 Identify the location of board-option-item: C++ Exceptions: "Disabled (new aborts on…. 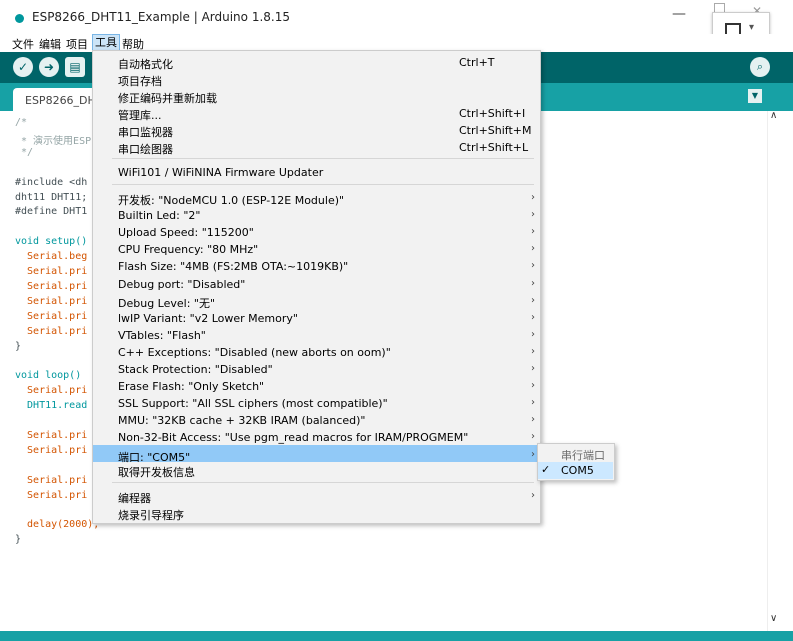
(254, 352).